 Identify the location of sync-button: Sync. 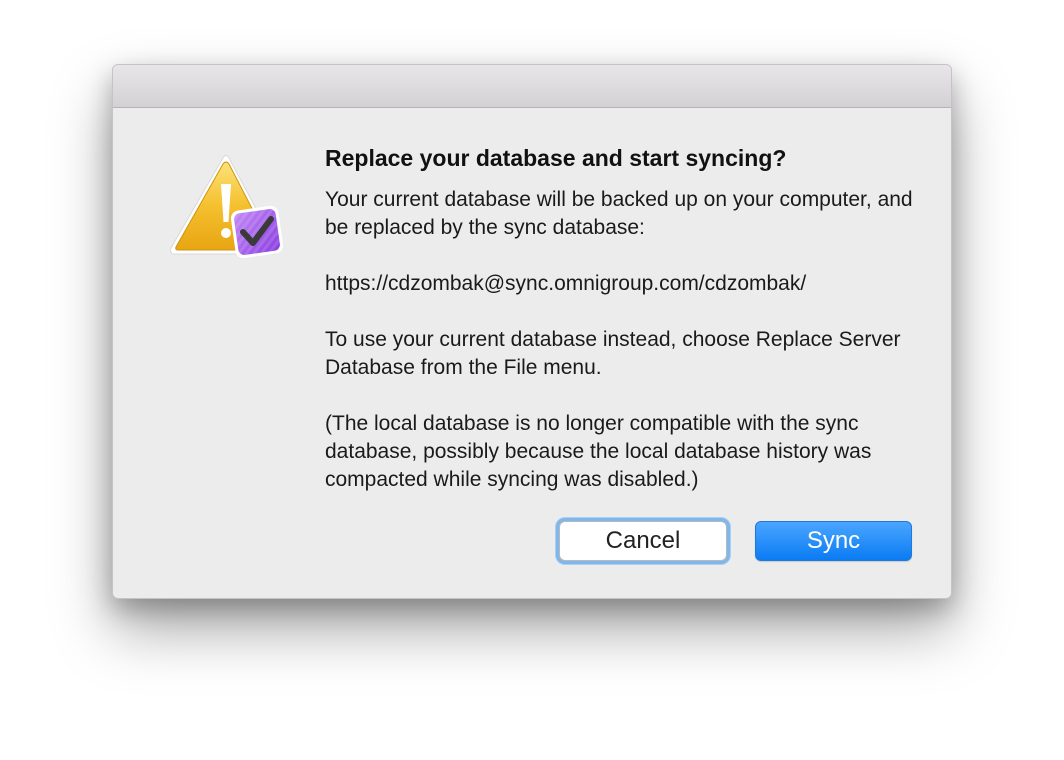
(833, 541).